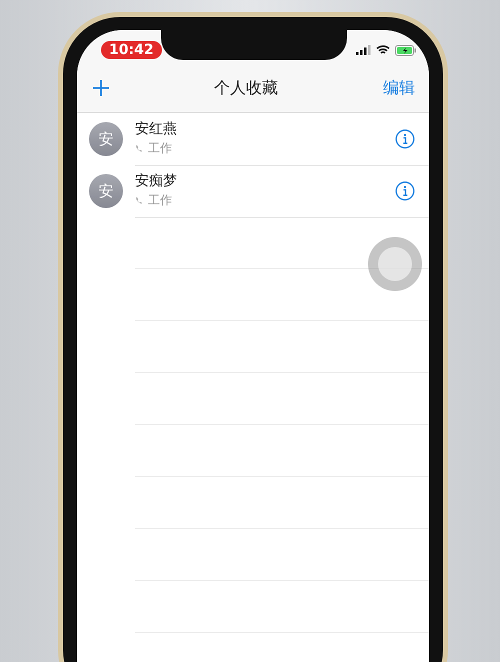  I want to click on status-time: 10:42, so click(131, 50).